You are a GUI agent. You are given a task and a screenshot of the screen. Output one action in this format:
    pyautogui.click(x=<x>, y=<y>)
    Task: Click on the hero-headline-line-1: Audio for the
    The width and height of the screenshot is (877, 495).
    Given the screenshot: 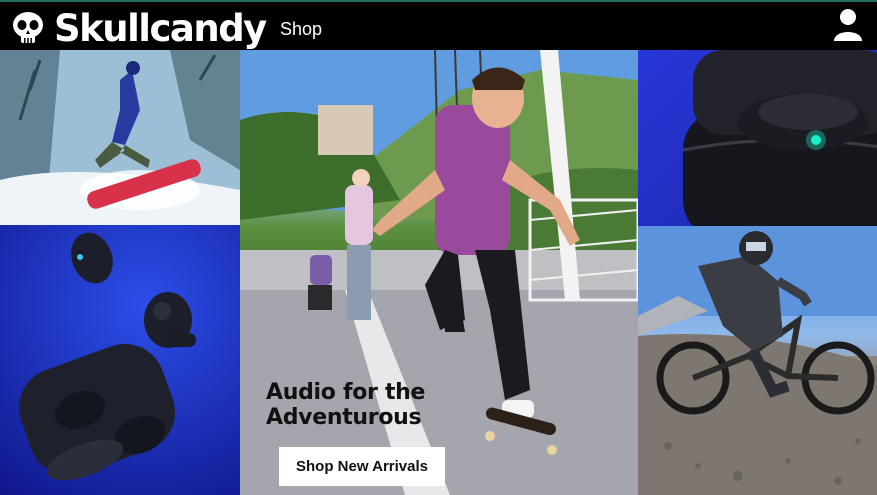 What is the action you would take?
    pyautogui.click(x=346, y=392)
    